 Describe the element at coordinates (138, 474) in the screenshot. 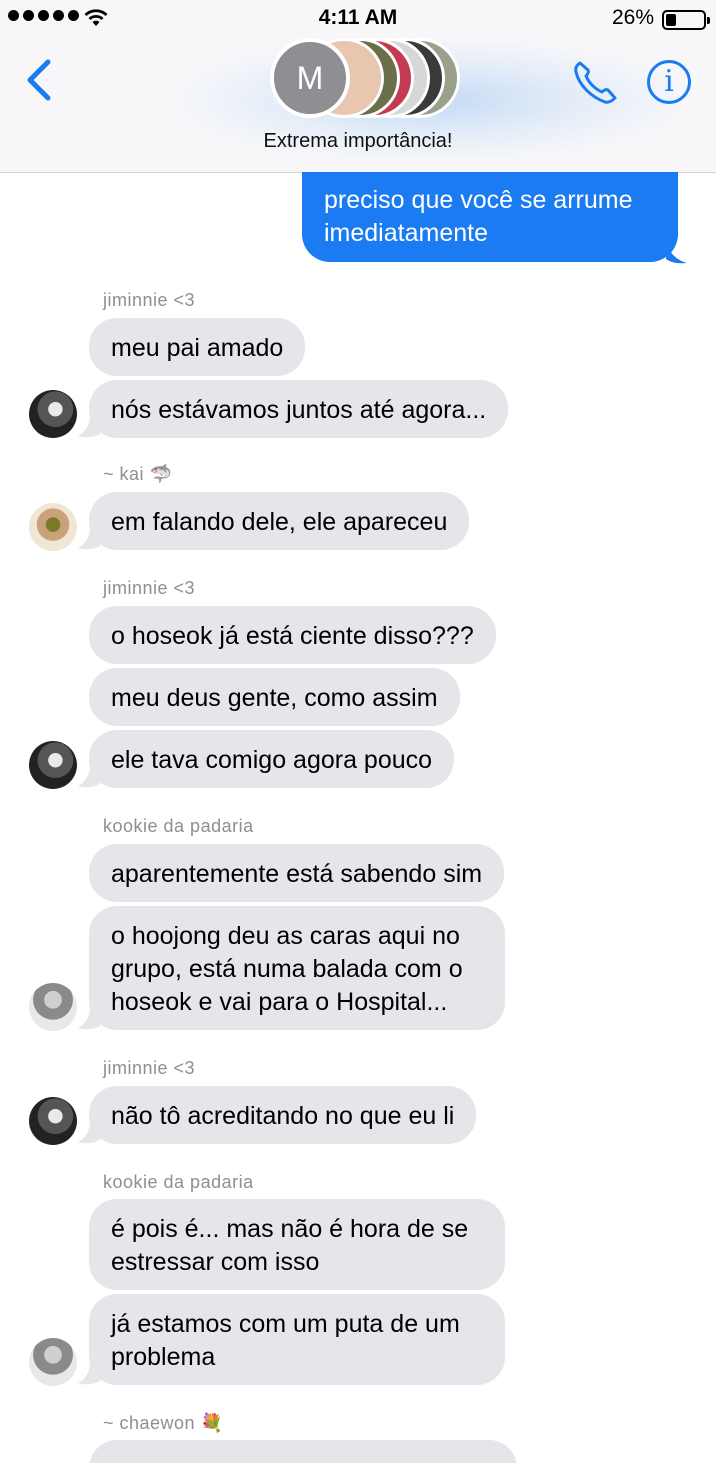

I see `sender-name: ~ kai 🦈` at that location.